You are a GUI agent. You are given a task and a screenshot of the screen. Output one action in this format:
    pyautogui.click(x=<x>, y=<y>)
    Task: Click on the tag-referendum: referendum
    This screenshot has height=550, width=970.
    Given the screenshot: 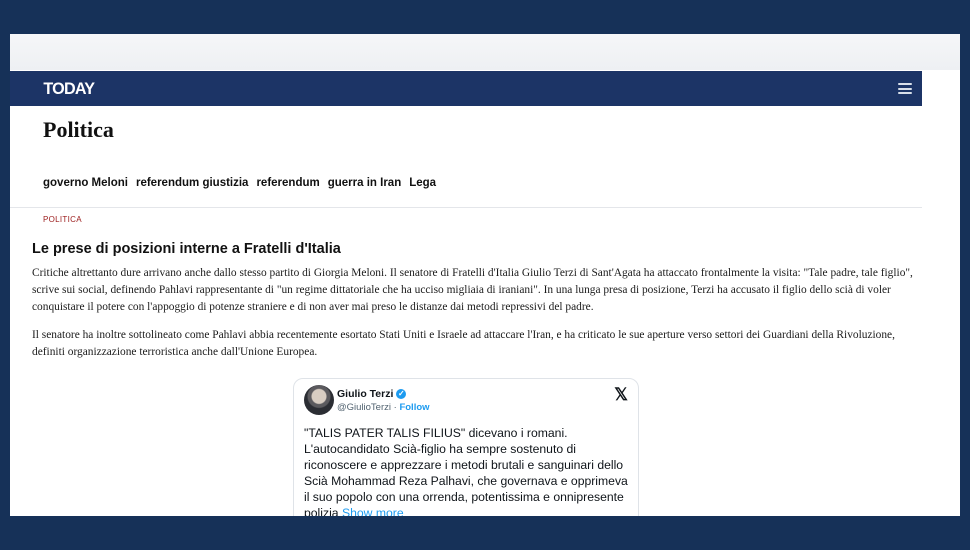 What is the action you would take?
    pyautogui.click(x=287, y=183)
    